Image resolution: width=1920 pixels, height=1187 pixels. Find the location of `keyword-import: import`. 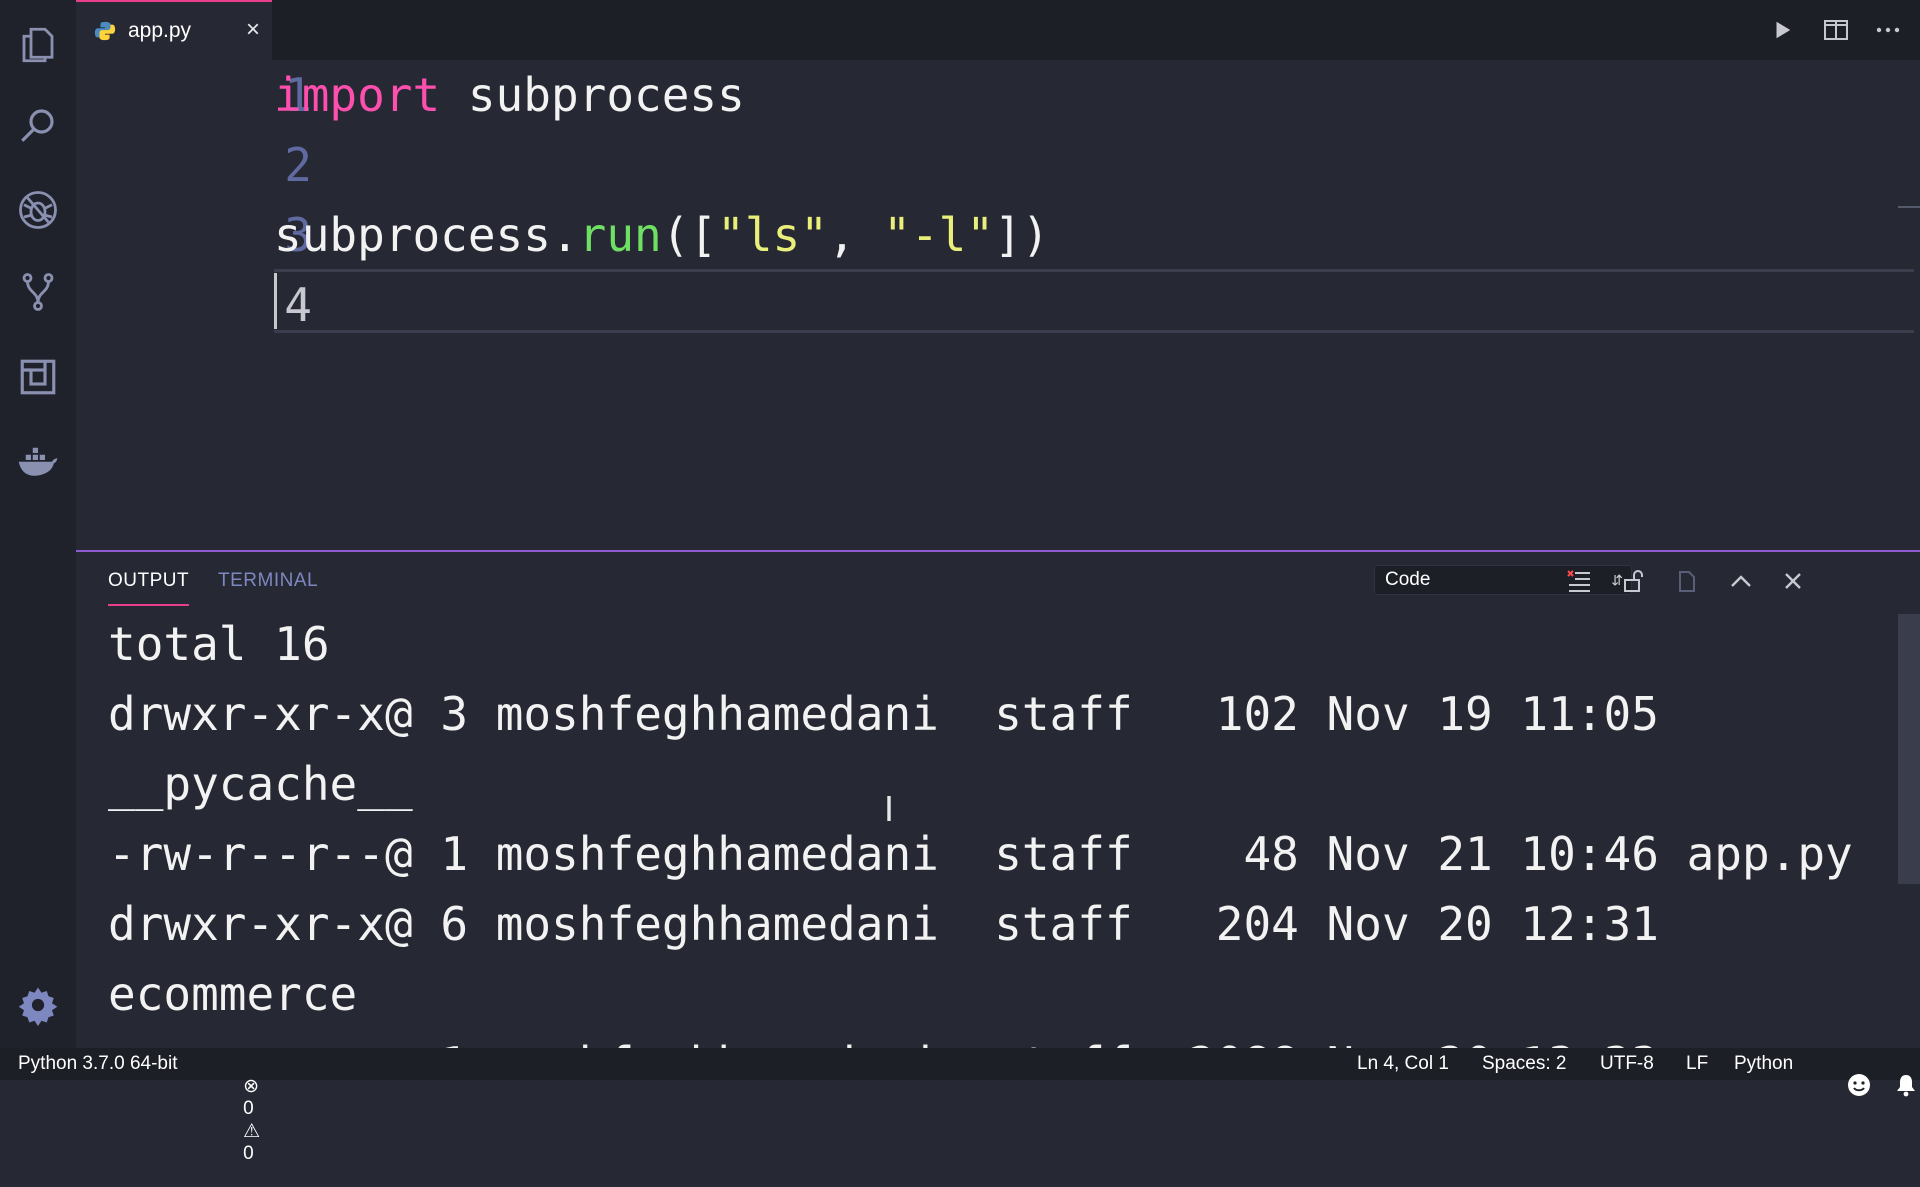

keyword-import: import is located at coordinates (357, 95).